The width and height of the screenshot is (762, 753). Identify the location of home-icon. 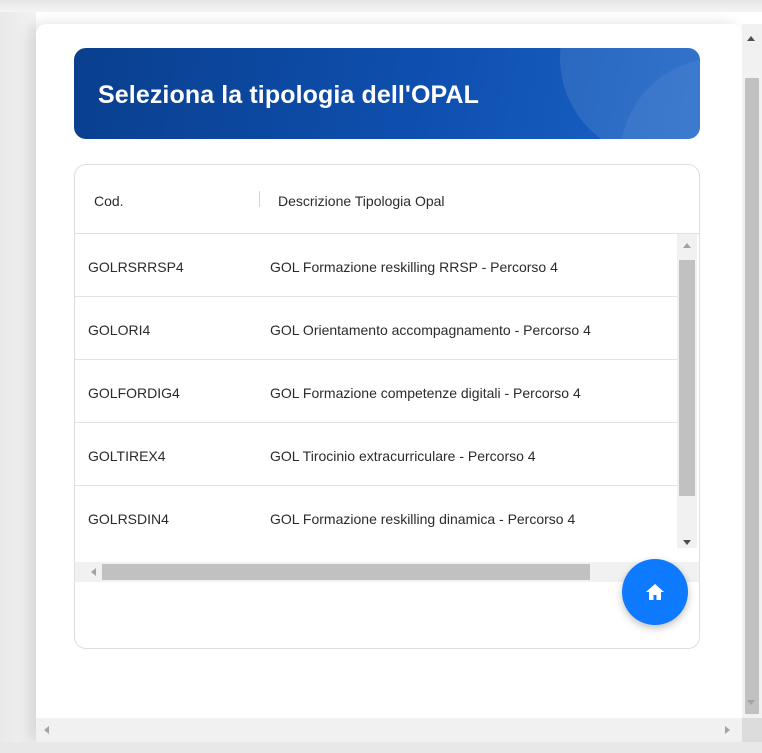
(655, 592).